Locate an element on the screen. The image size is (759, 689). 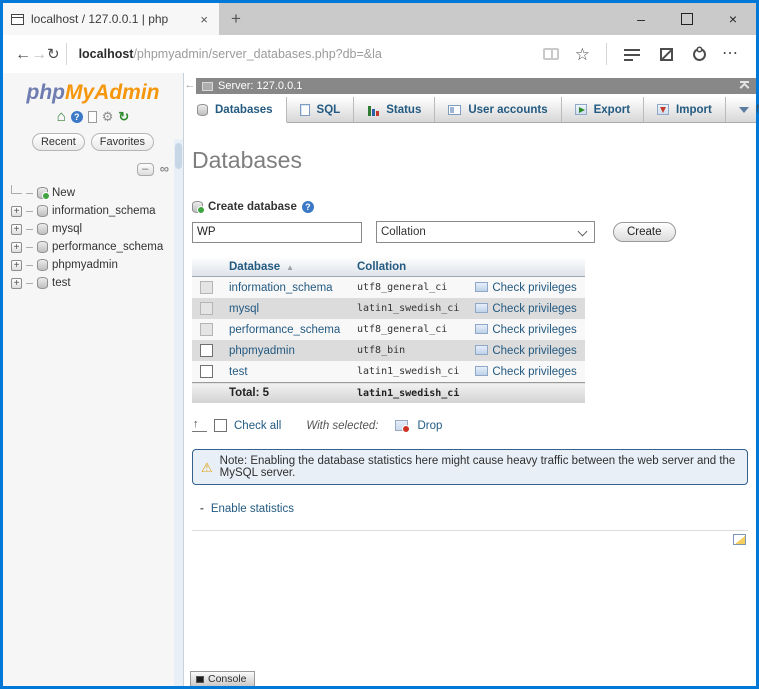
refresh-icon: ↻ is located at coordinates (53, 54).